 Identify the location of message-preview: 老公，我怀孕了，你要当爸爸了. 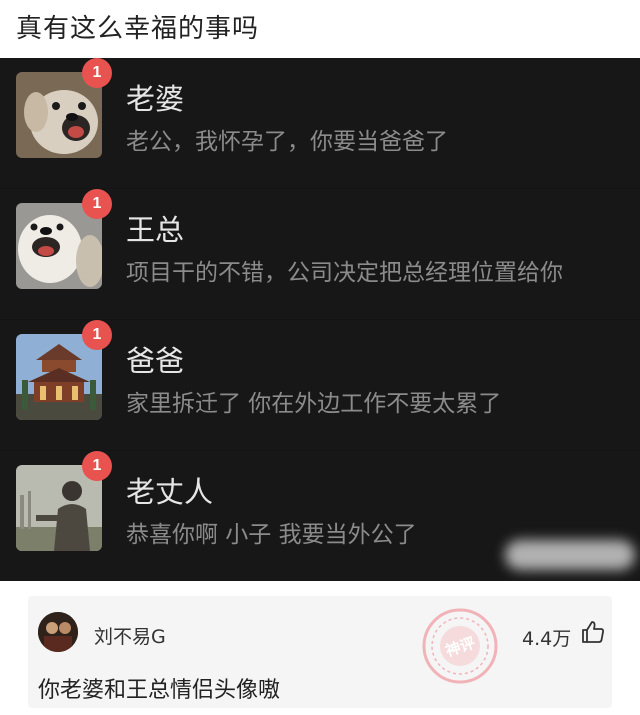
(287, 142).